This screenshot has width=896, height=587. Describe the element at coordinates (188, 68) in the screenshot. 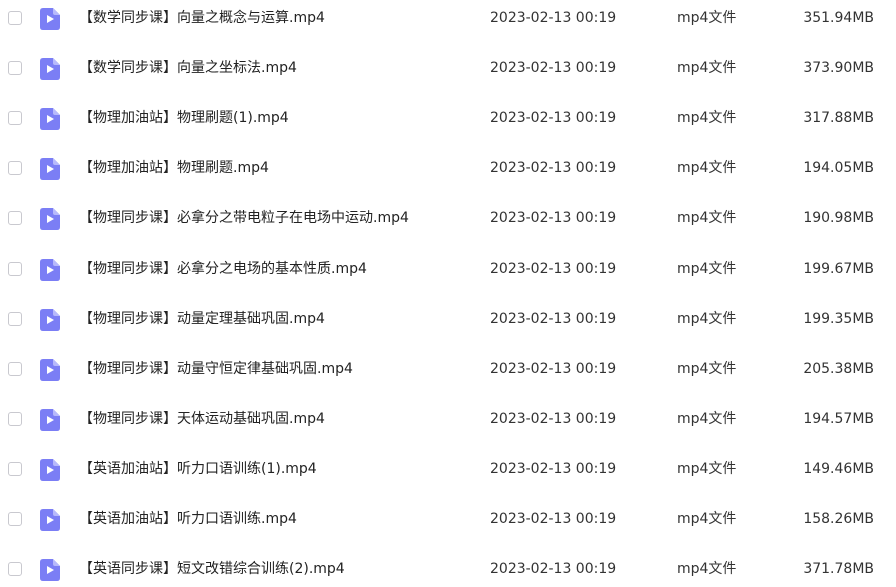

I see `file-name: 【数学同步课】向量之坐标法.mp4` at that location.